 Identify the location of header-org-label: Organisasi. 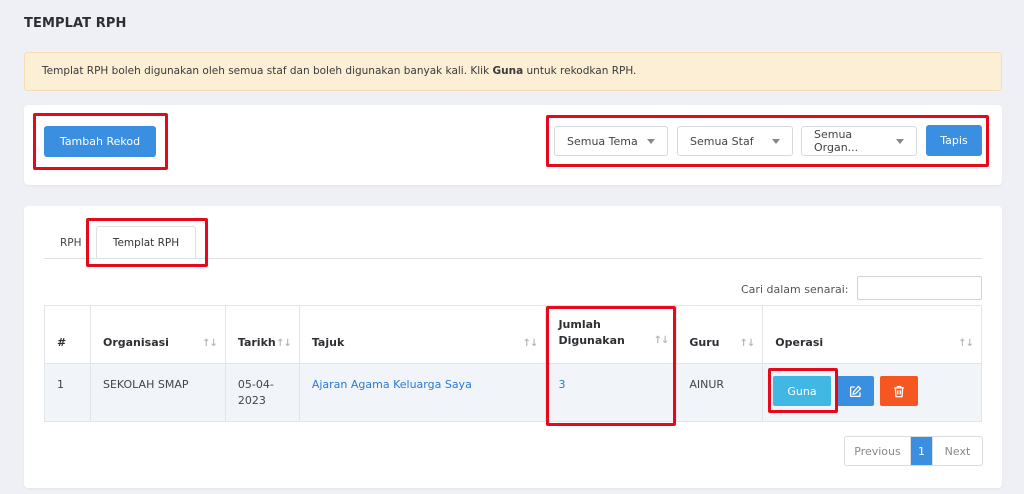
(135, 342).